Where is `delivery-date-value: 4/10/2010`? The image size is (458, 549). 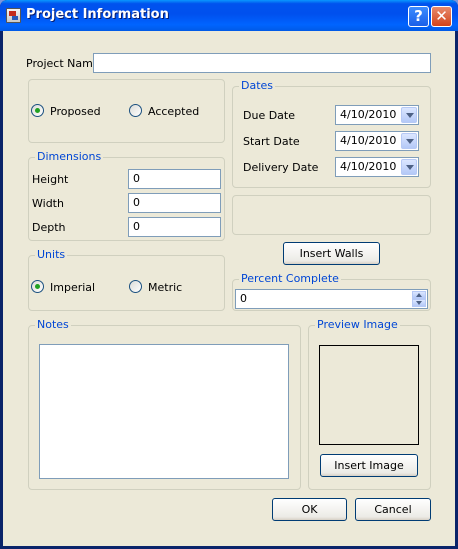 delivery-date-value: 4/10/2010 is located at coordinates (368, 166).